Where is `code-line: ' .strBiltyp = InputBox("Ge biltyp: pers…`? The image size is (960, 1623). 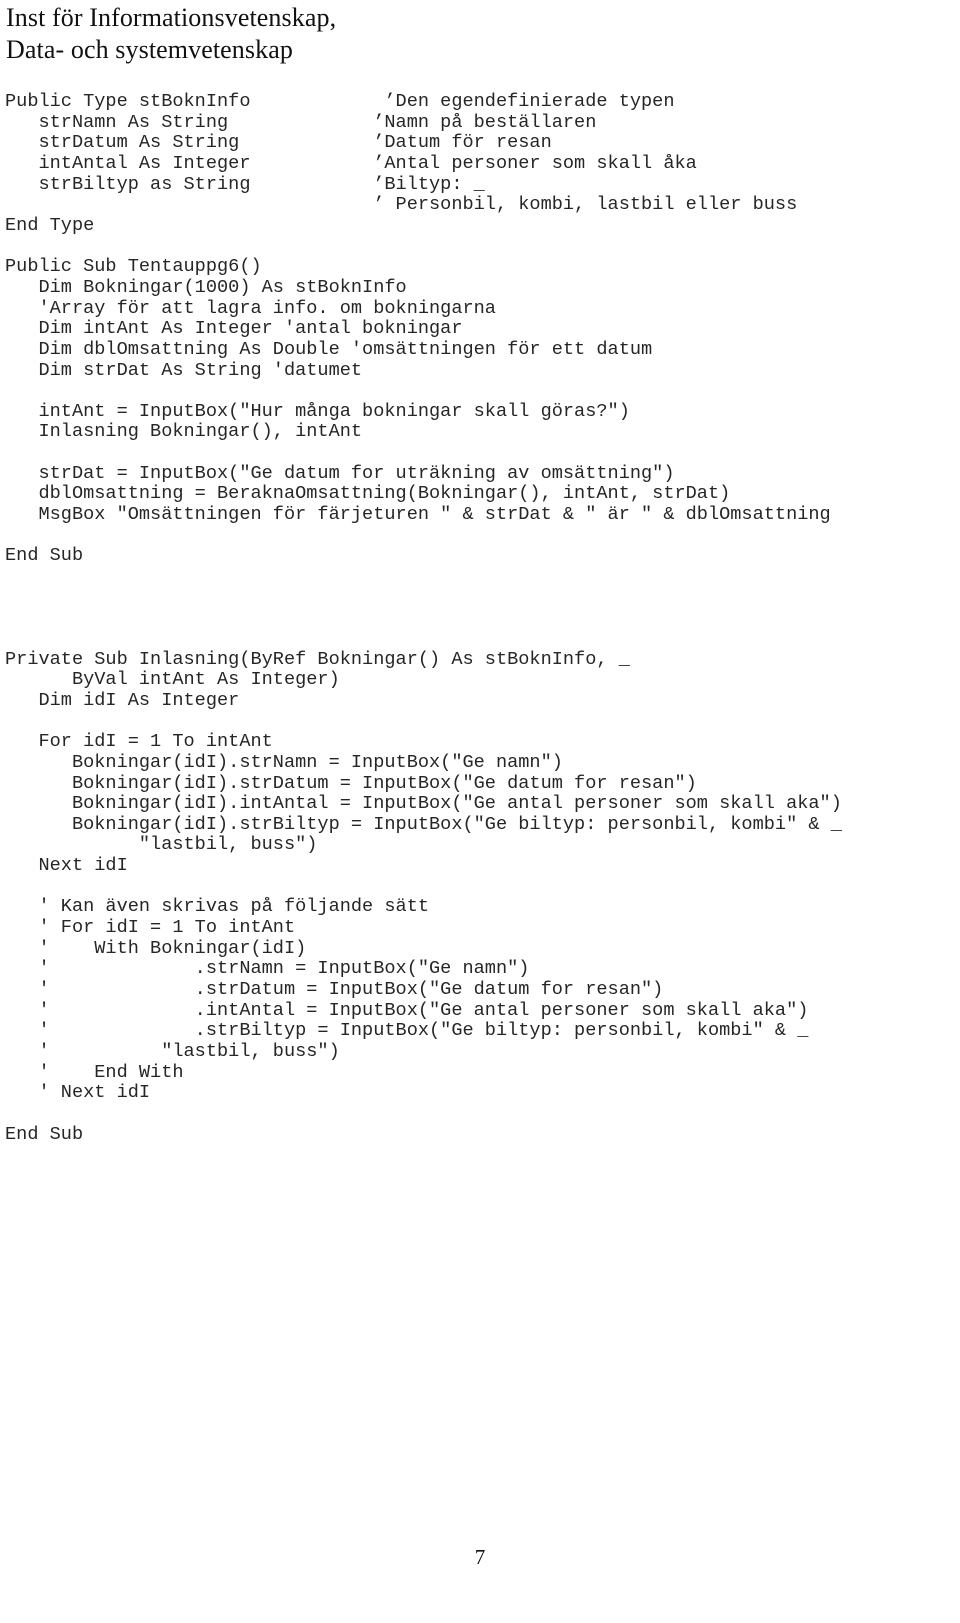 code-line: ' .strBiltyp = InputBox("Ge biltyp: pers… is located at coordinates (407, 1031).